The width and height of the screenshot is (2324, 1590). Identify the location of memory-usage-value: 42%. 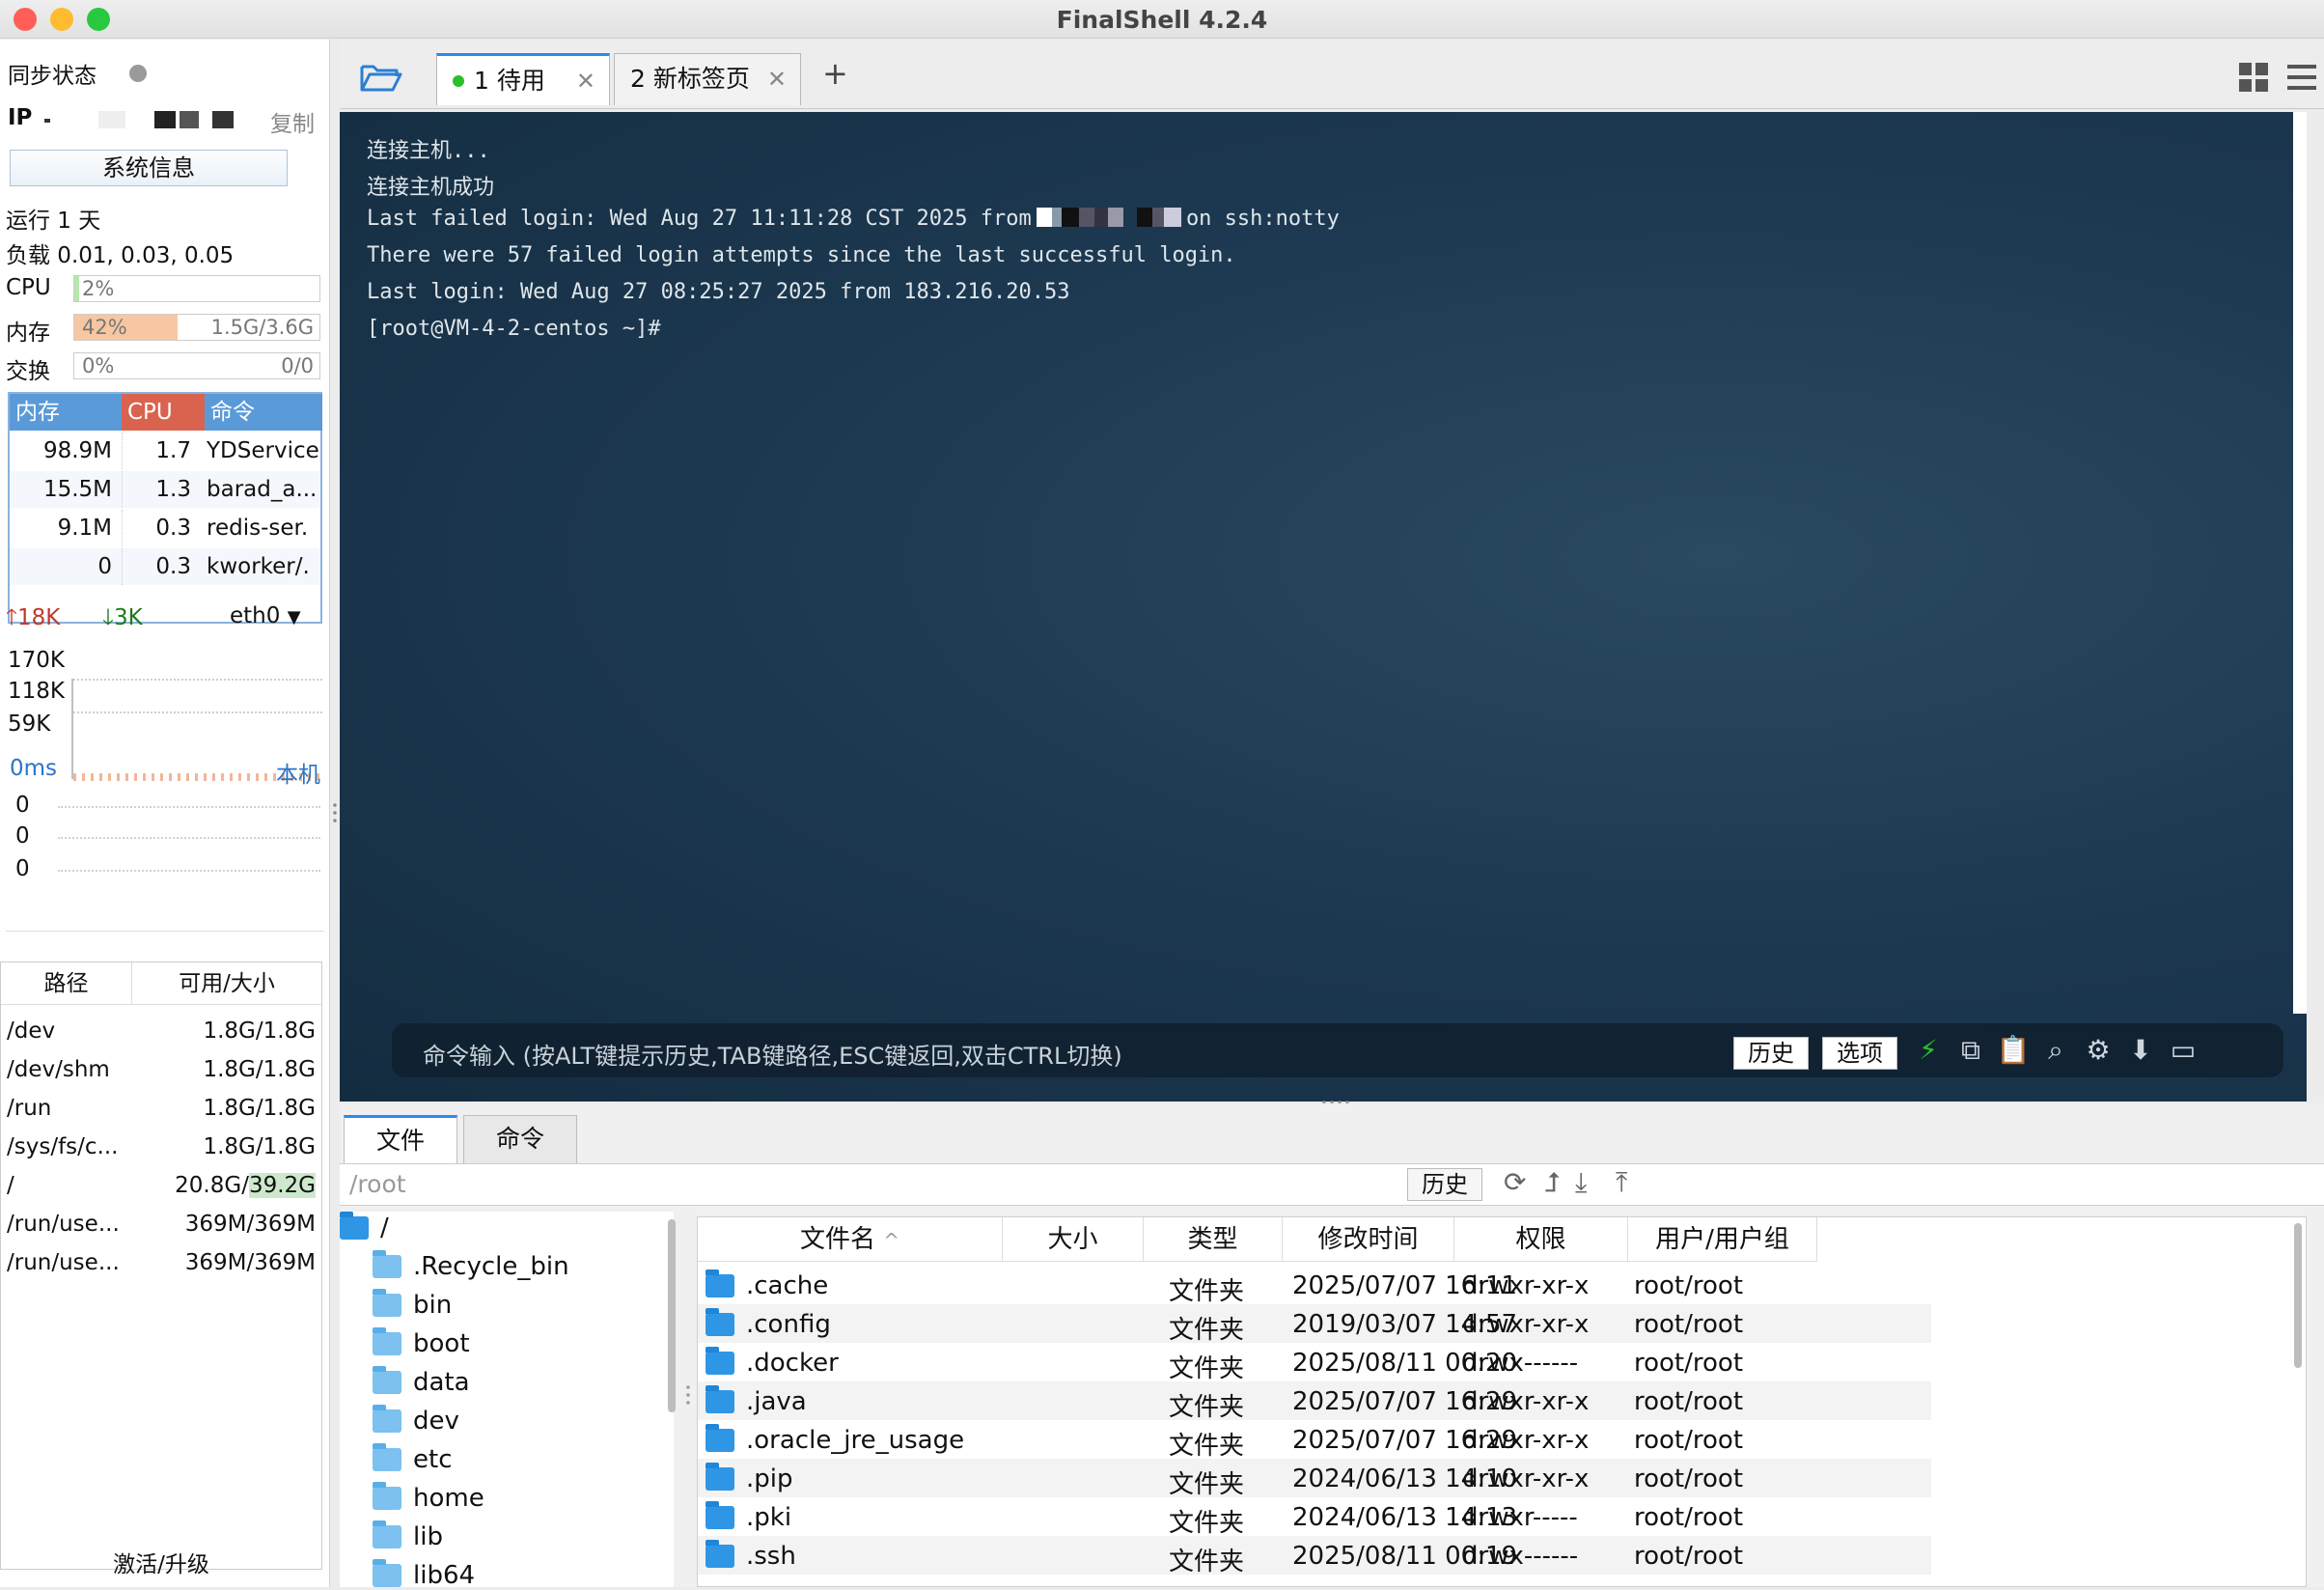
(104, 328).